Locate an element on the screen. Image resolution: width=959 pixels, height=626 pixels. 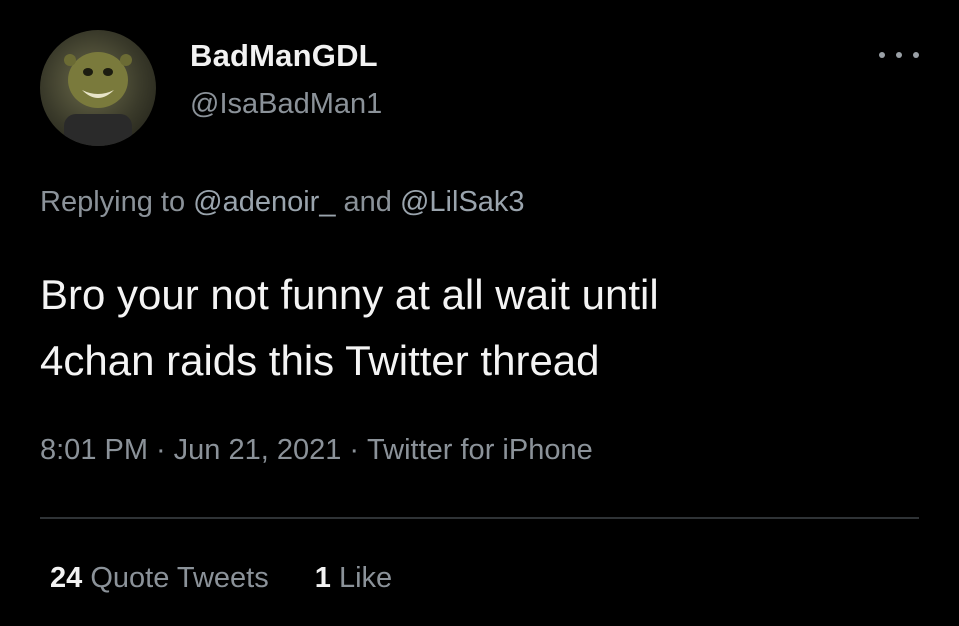
tweet-source: Twitter for iPhone is located at coordinates (480, 450).